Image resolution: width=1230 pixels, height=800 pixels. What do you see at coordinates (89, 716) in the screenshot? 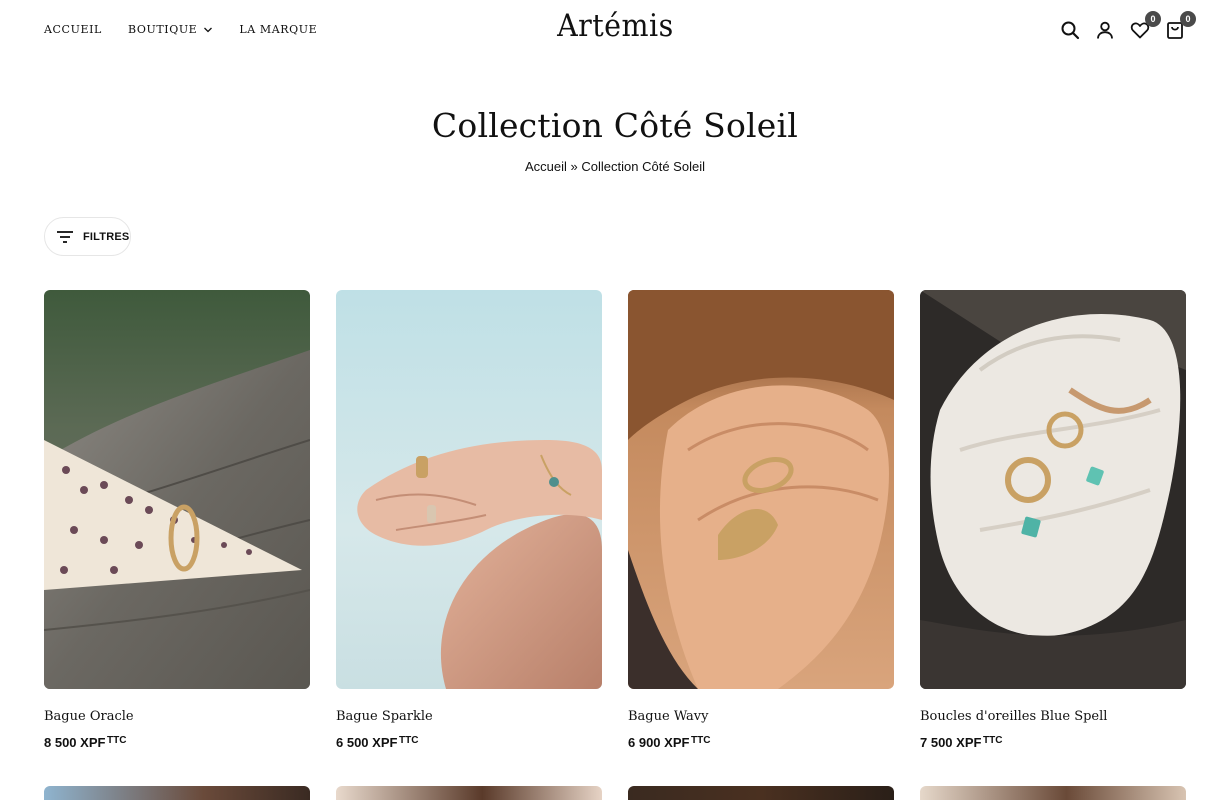
I see `product-name: Bague Oracle` at bounding box center [89, 716].